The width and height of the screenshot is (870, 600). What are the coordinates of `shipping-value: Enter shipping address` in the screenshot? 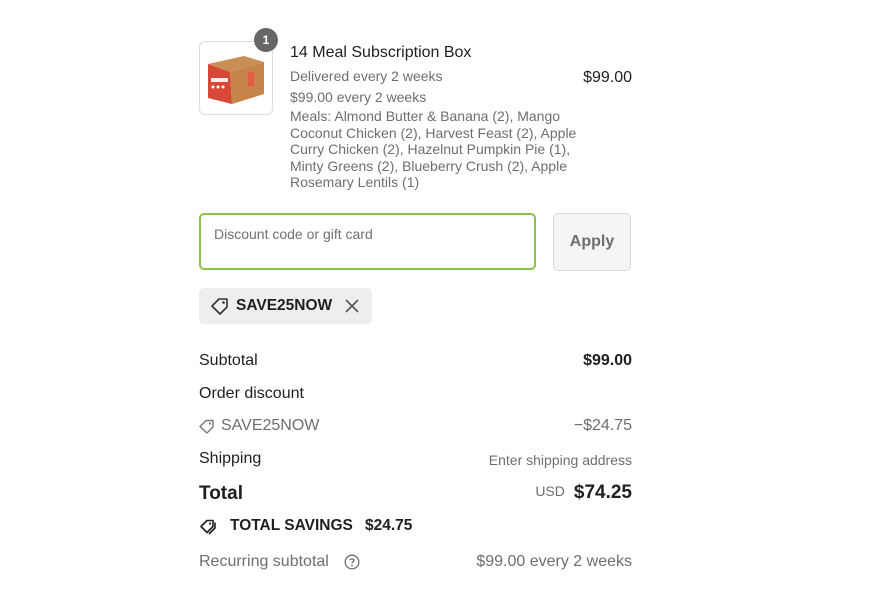 It's located at (560, 460).